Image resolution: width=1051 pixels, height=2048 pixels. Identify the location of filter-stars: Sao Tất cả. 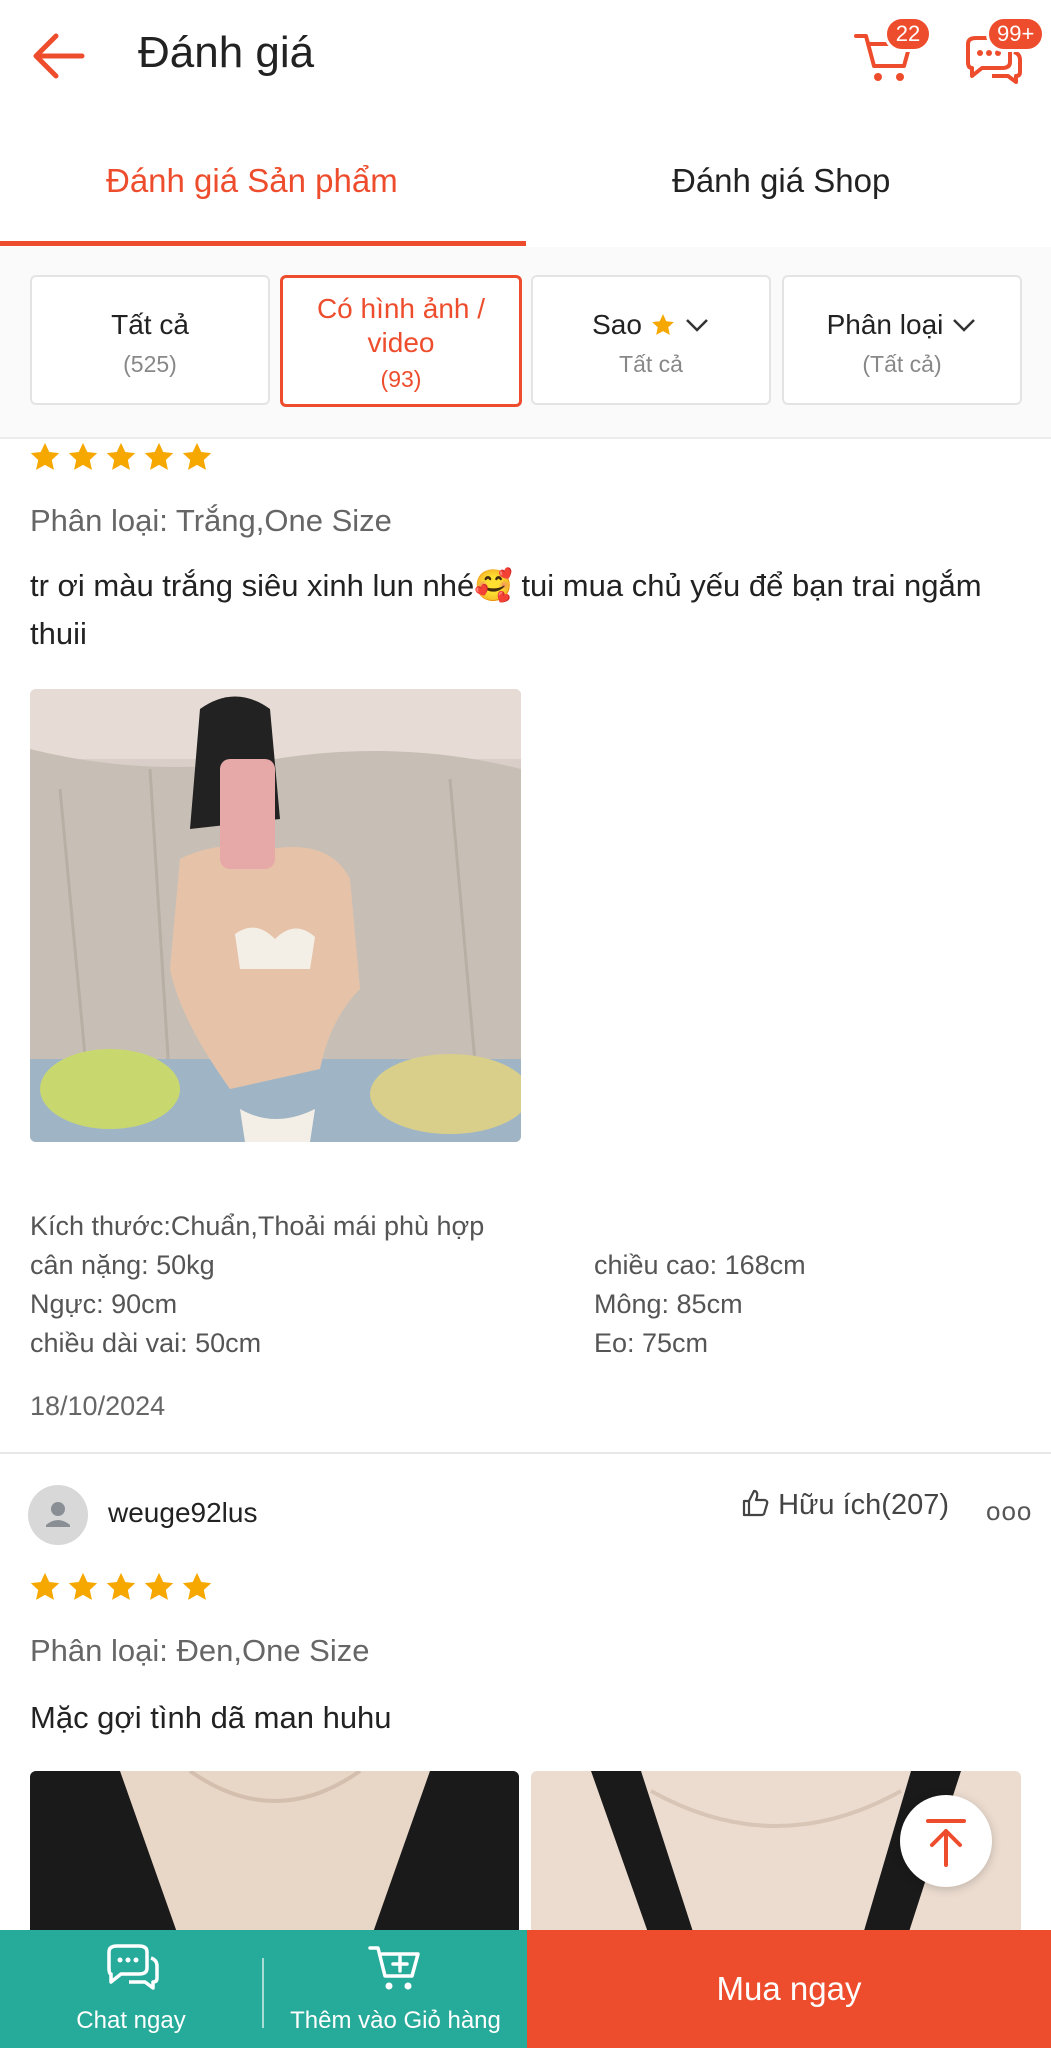
(651, 340).